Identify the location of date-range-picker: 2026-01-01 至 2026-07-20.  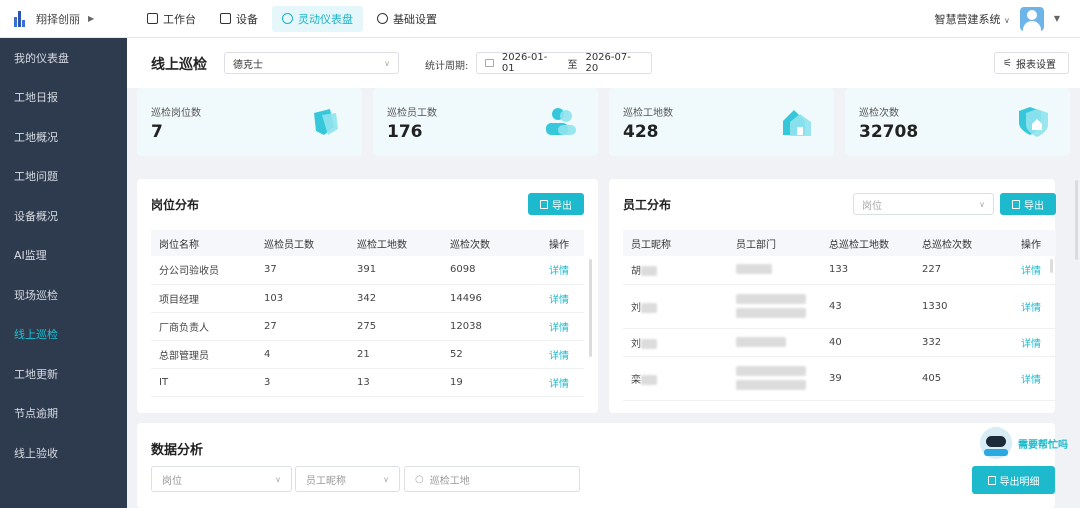
(564, 63).